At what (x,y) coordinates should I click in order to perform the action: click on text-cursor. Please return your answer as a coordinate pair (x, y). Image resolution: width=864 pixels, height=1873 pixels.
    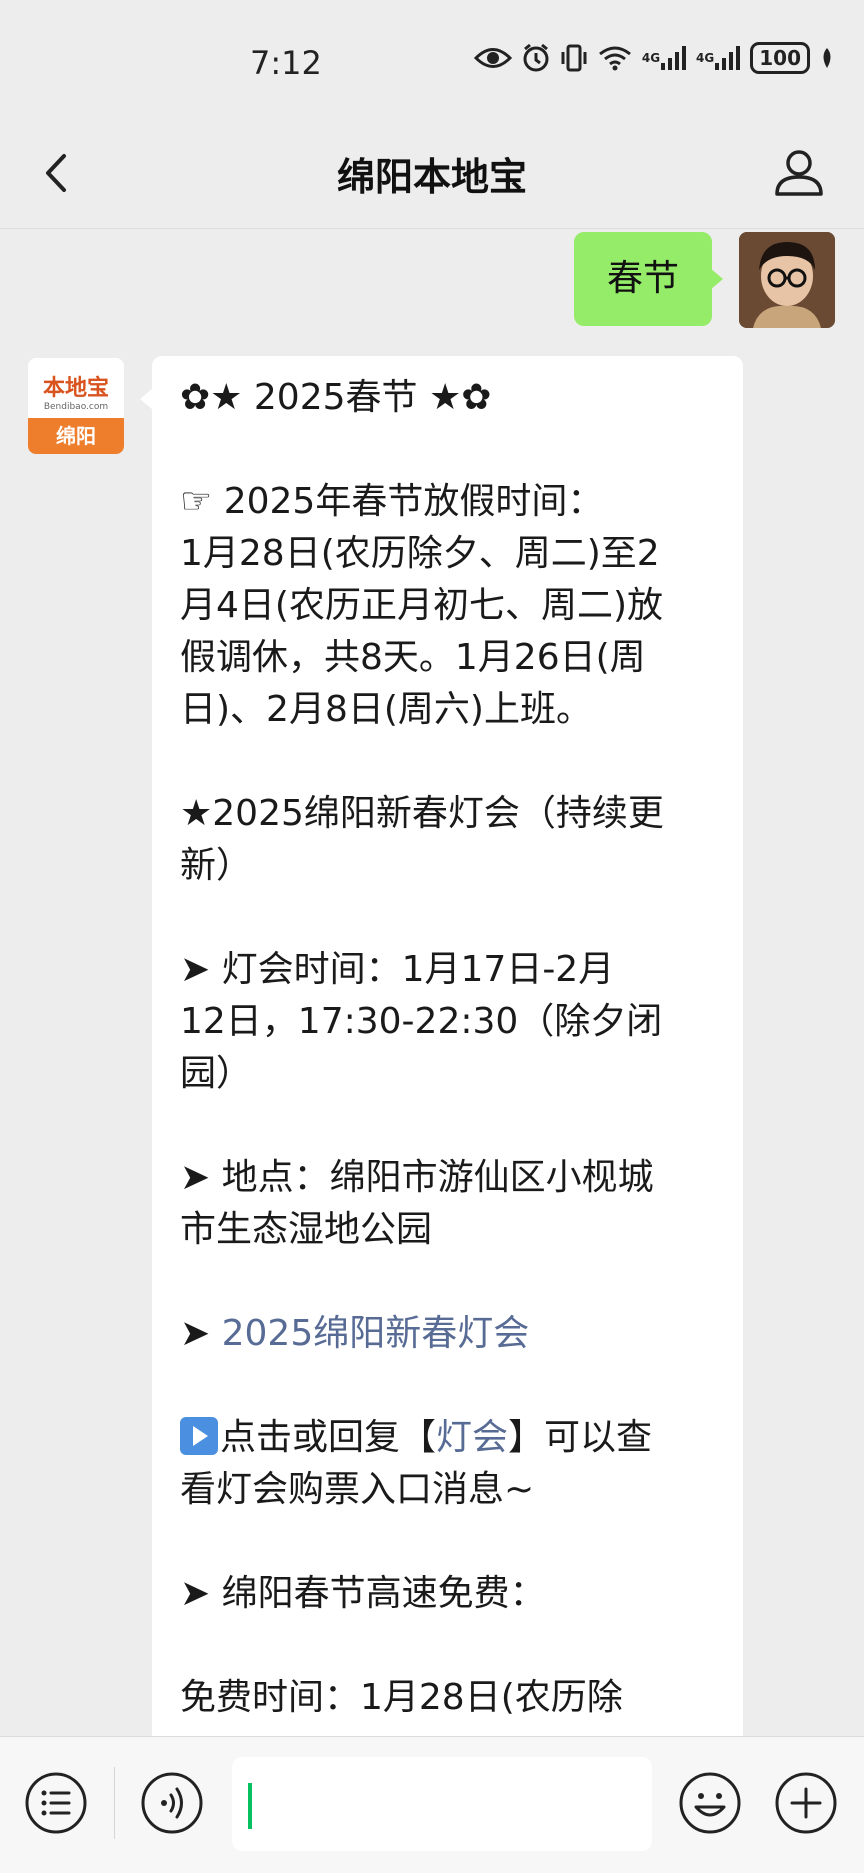
    Looking at the image, I should click on (250, 1806).